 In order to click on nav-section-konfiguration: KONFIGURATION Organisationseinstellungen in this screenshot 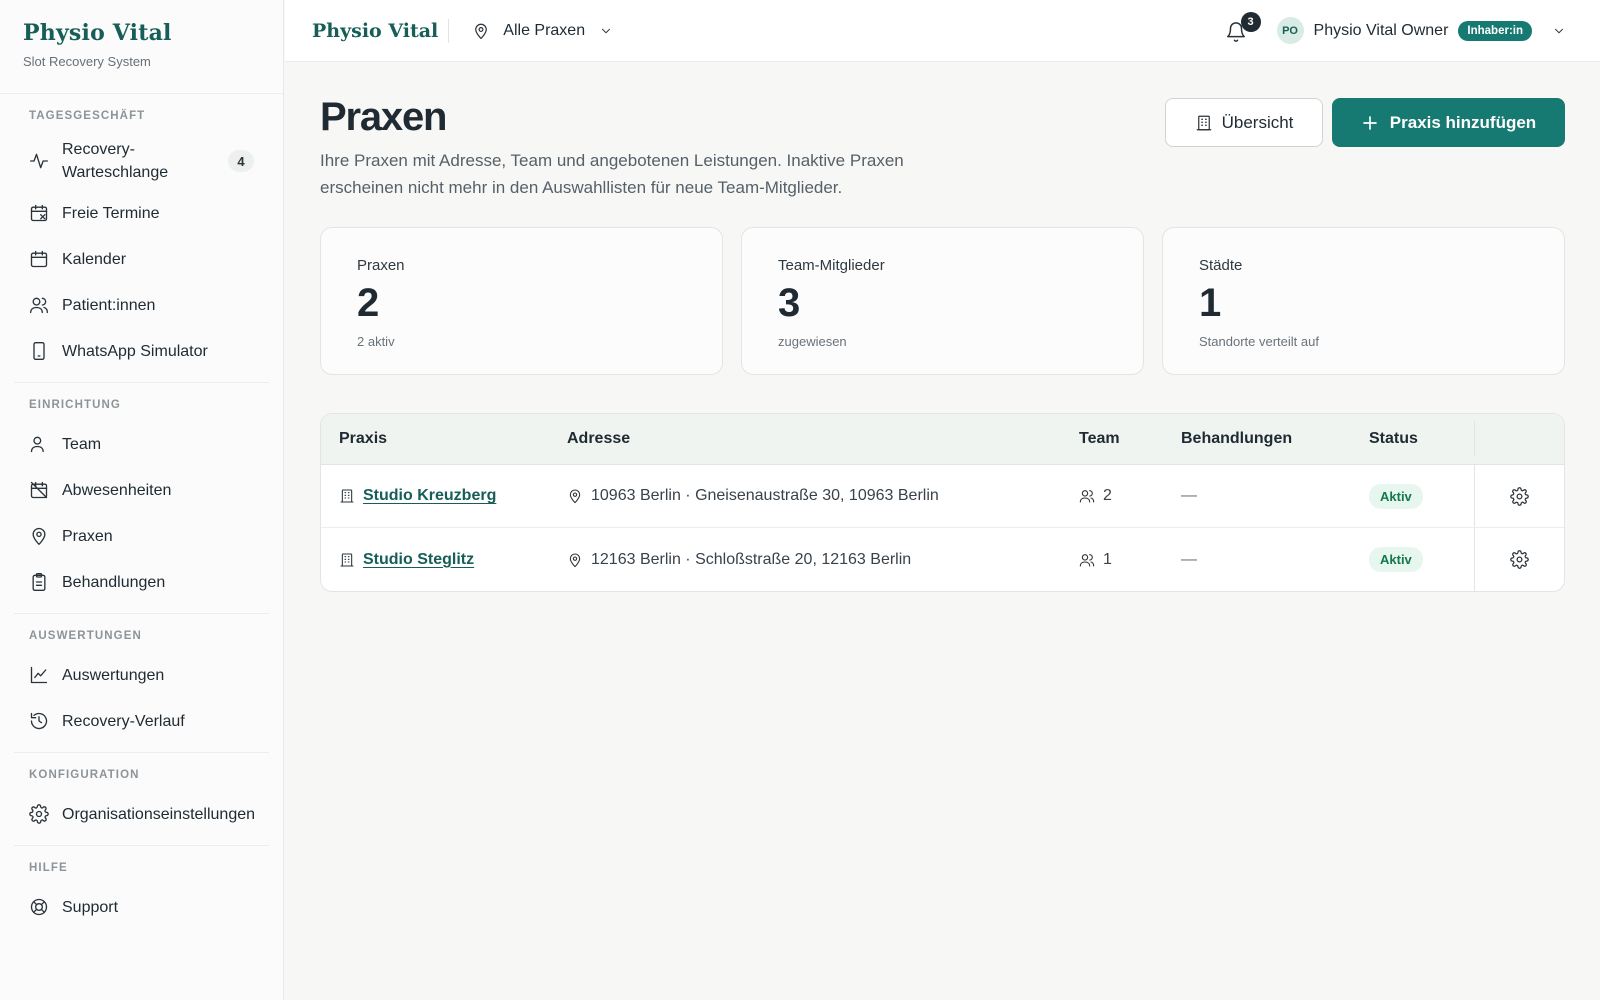, I will do `click(141, 799)`.